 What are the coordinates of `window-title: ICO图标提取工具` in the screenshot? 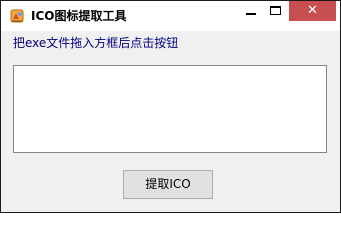 It's located at (79, 16).